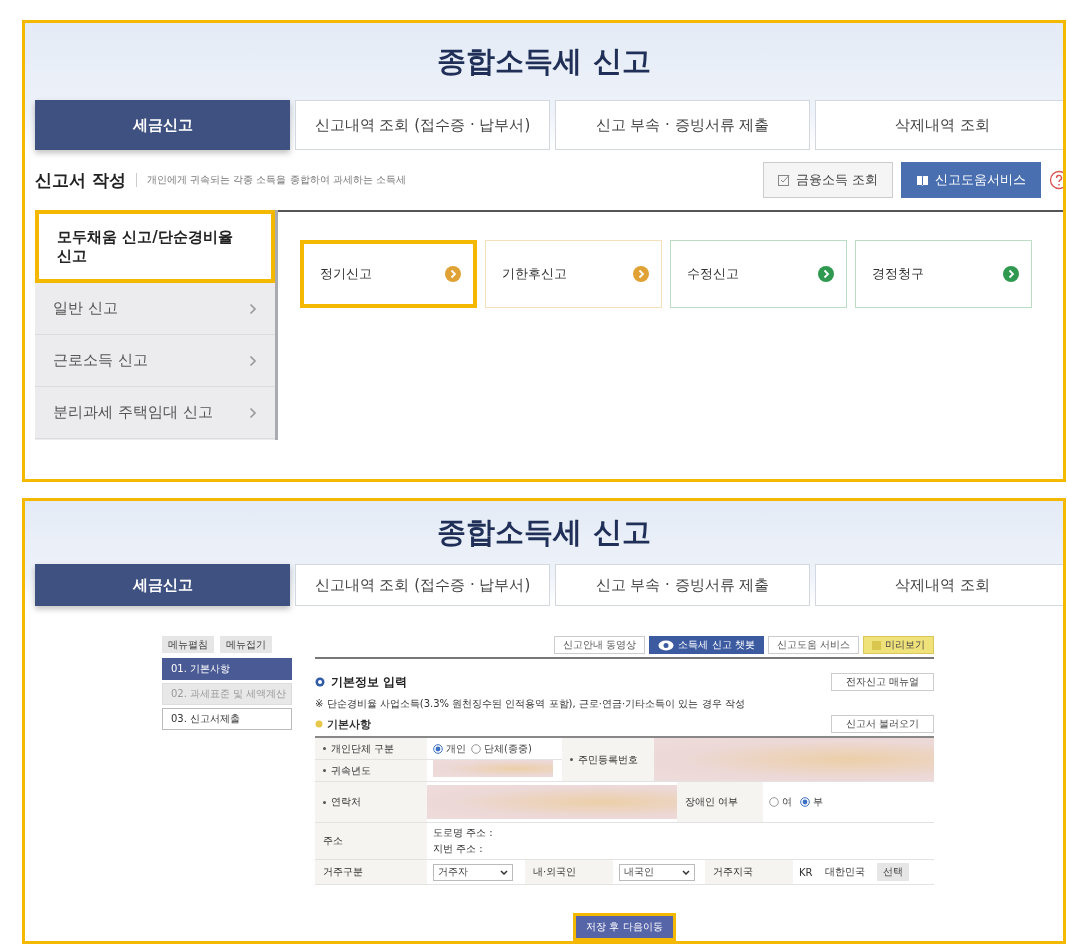 The width and height of the screenshot is (1068, 951). What do you see at coordinates (706, 645) in the screenshot?
I see `toolbar-button: 소득세 신고 챗봇` at bounding box center [706, 645].